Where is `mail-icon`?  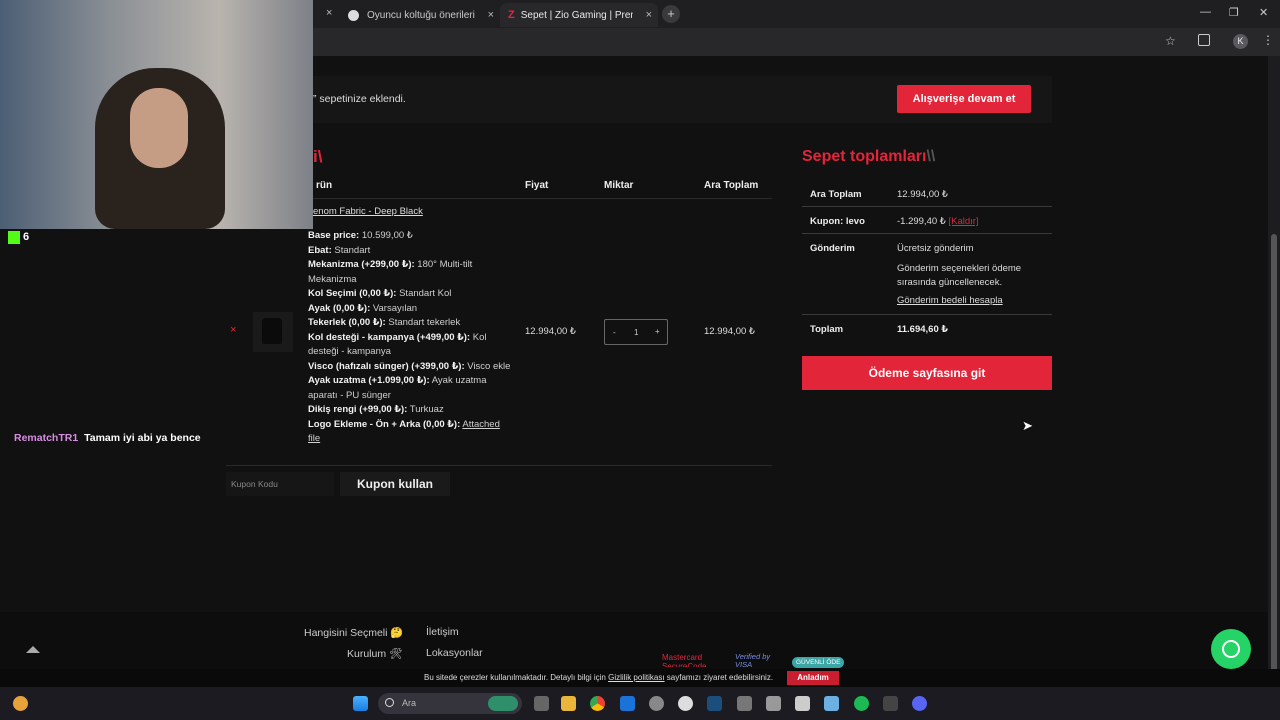
mail-icon is located at coordinates (627, 703).